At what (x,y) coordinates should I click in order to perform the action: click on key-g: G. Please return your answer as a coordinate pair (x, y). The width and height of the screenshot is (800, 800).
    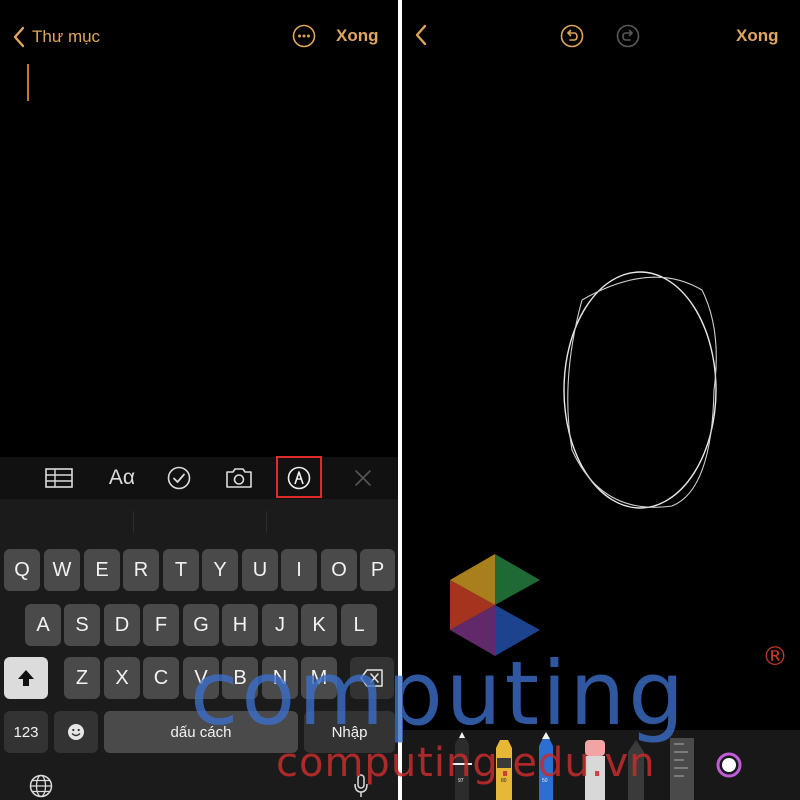
    Looking at the image, I should click on (201, 625).